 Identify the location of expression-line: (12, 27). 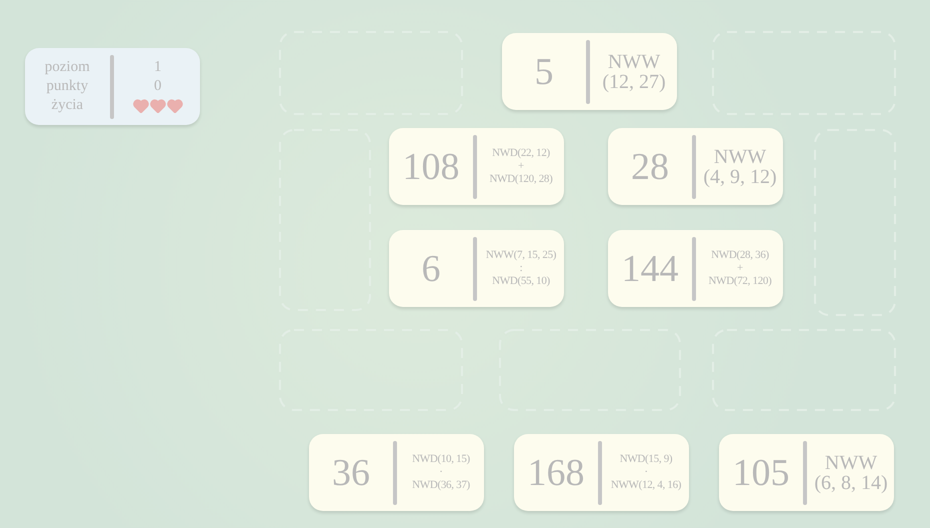
(634, 82).